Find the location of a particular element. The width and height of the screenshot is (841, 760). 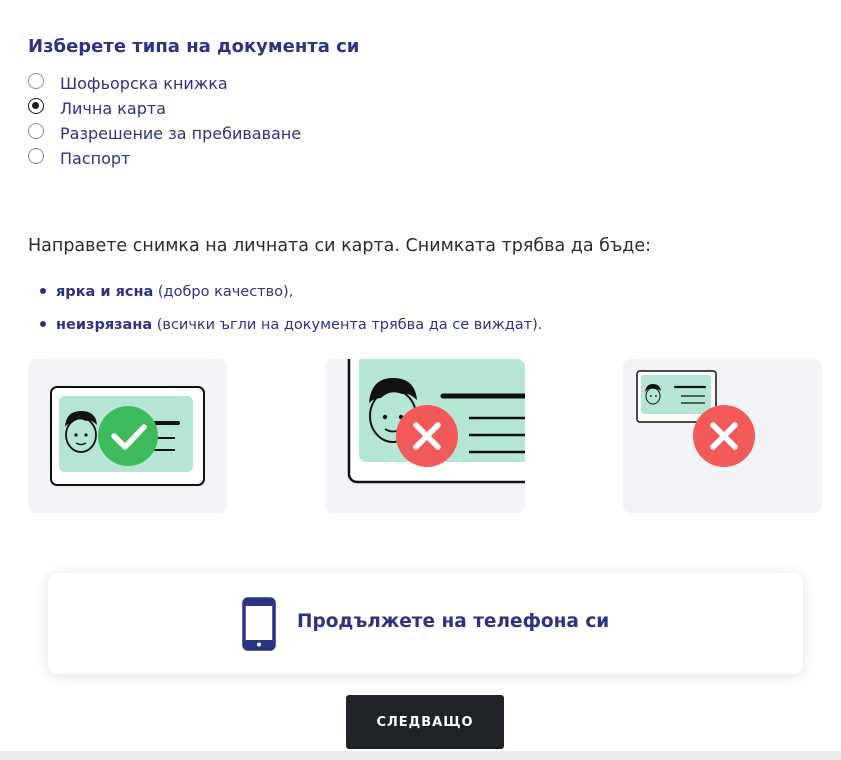

id-card-cropped-illustration is located at coordinates (436, 421).